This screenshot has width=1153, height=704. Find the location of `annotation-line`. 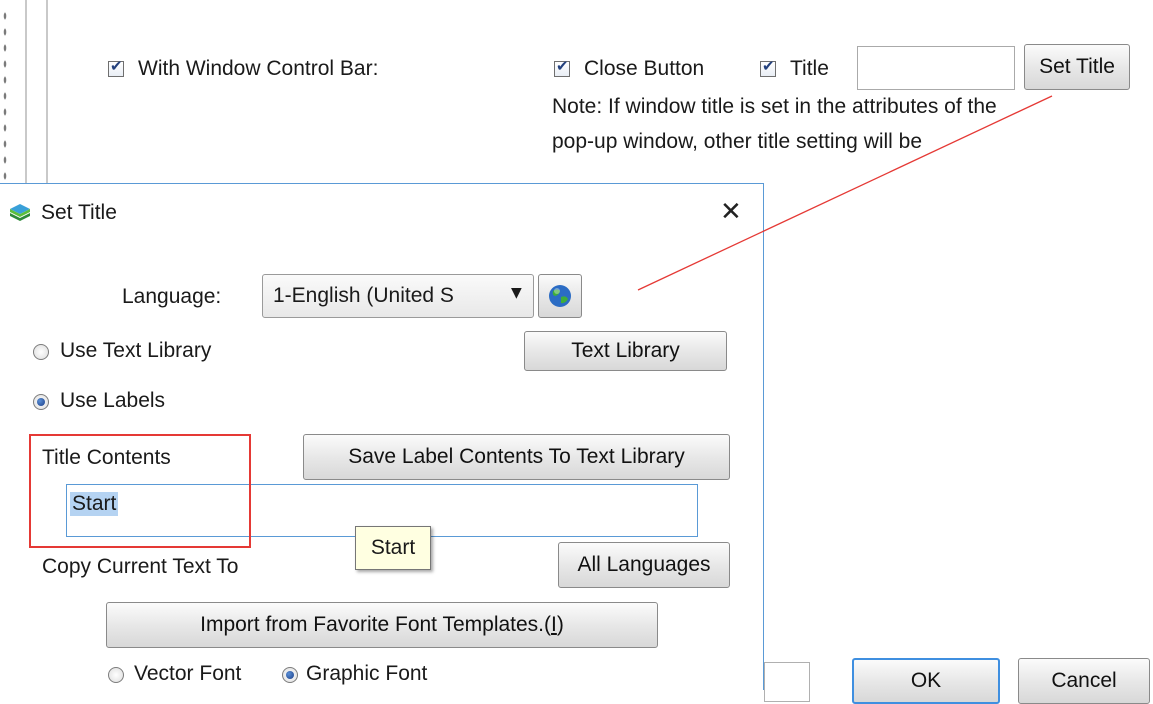

annotation-line is located at coordinates (845, 193).